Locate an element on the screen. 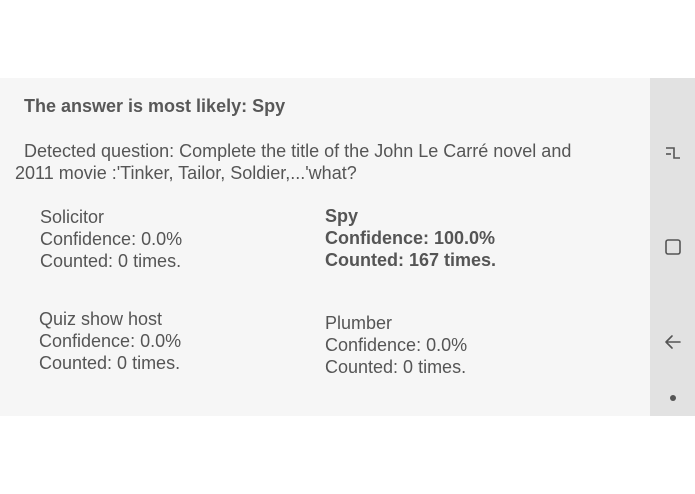 The height and width of the screenshot is (494, 695). back-button is located at coordinates (672, 342).